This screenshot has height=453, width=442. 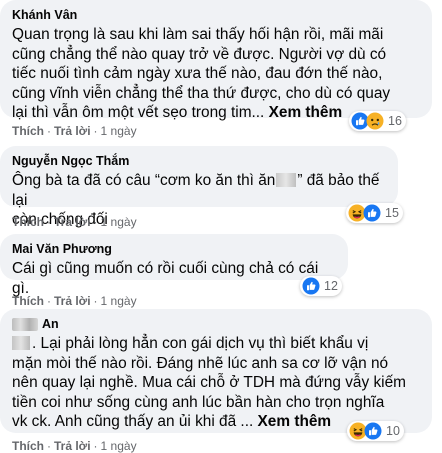 I want to click on reaction-count: 12, so click(x=331, y=286).